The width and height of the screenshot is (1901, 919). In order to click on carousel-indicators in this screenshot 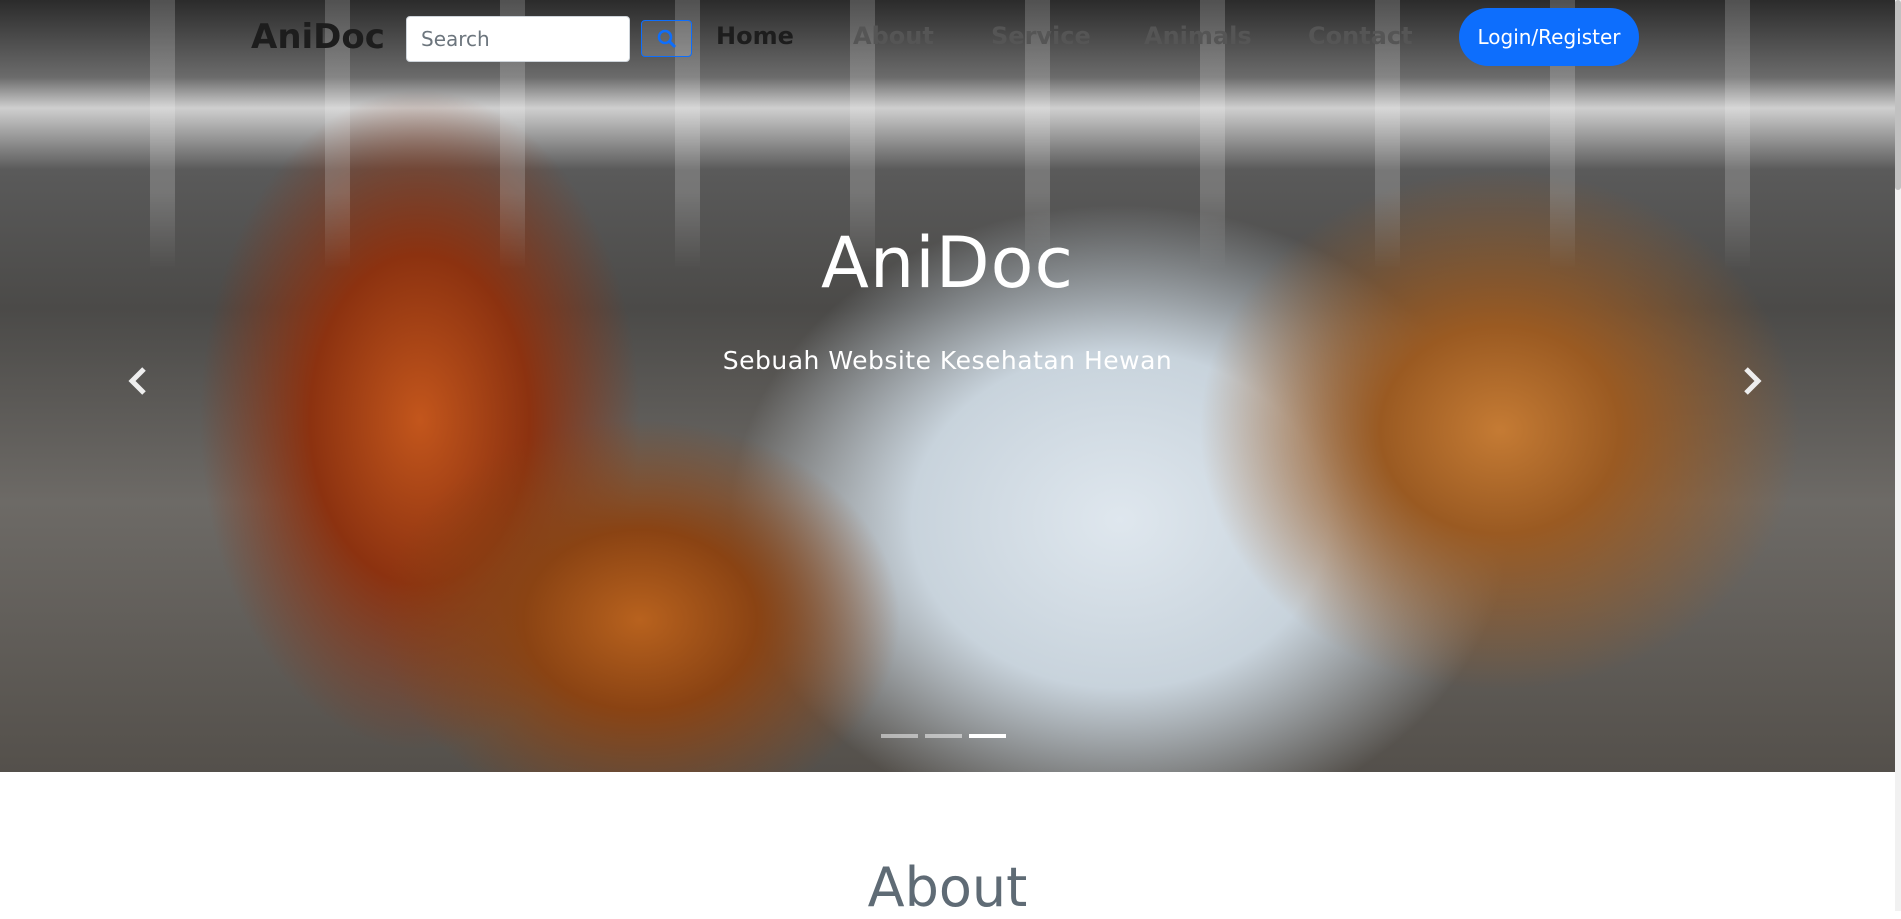, I will do `click(943, 736)`.